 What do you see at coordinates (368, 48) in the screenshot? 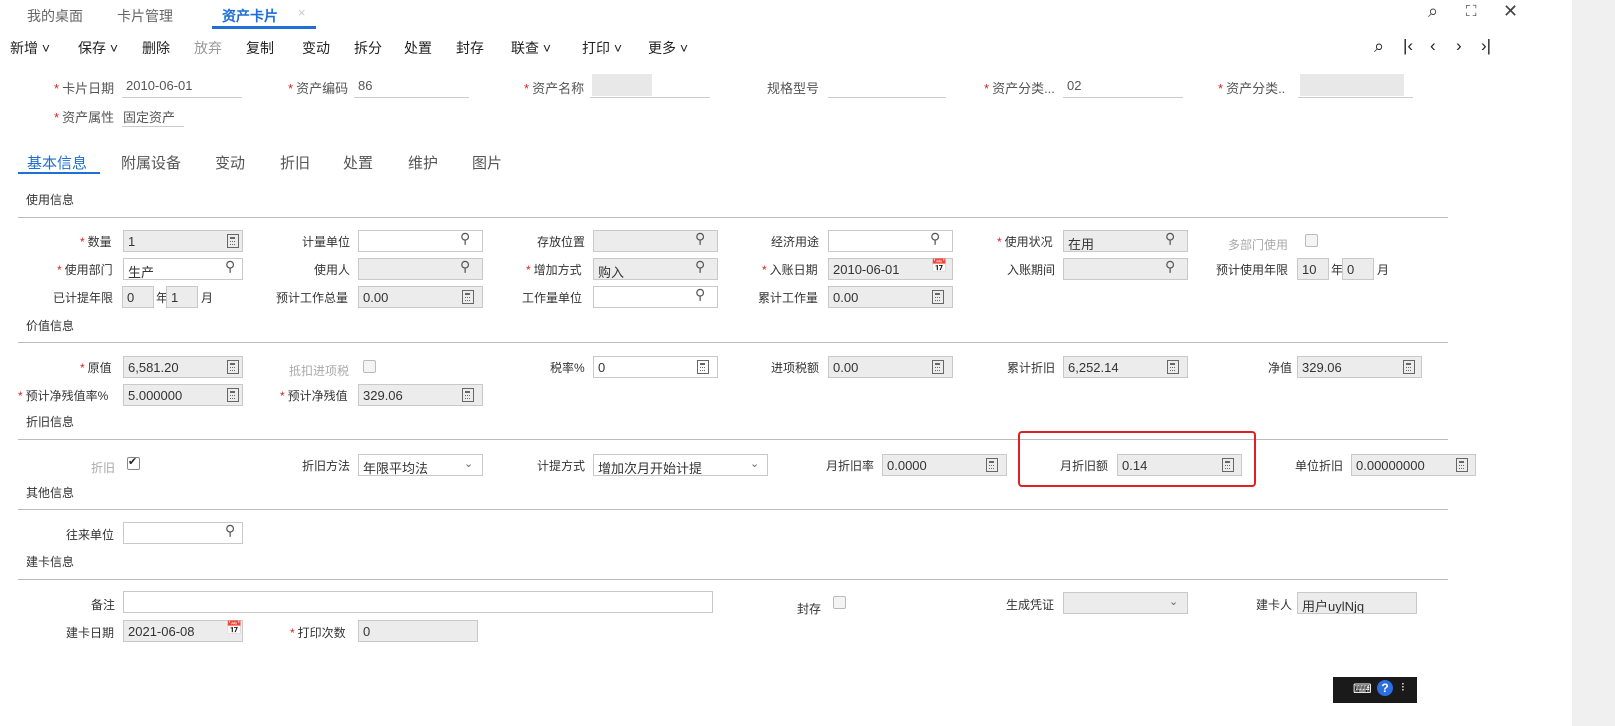
I see `split-button: 拆分` at bounding box center [368, 48].